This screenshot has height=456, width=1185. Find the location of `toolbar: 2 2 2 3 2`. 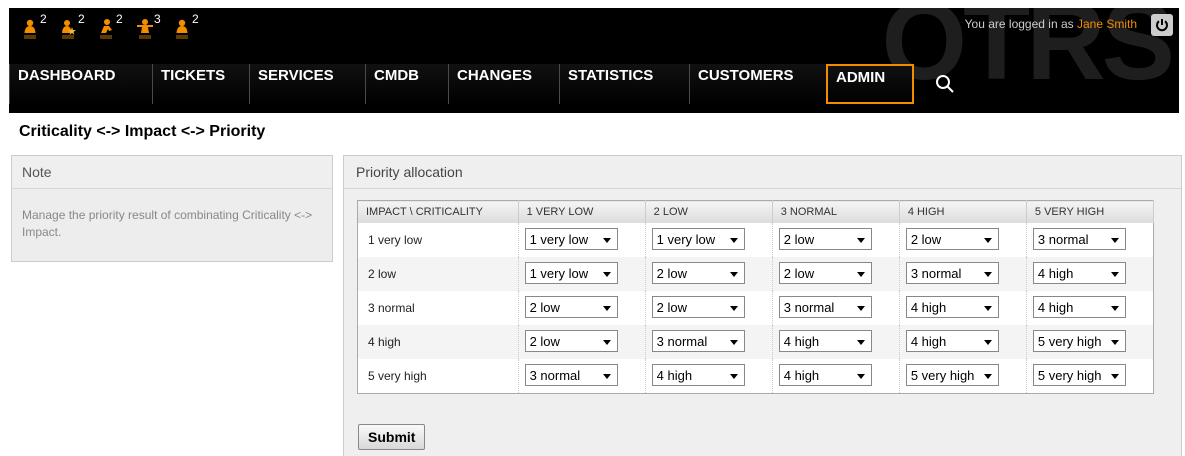

toolbar: 2 2 2 3 2 is located at coordinates (113, 27).